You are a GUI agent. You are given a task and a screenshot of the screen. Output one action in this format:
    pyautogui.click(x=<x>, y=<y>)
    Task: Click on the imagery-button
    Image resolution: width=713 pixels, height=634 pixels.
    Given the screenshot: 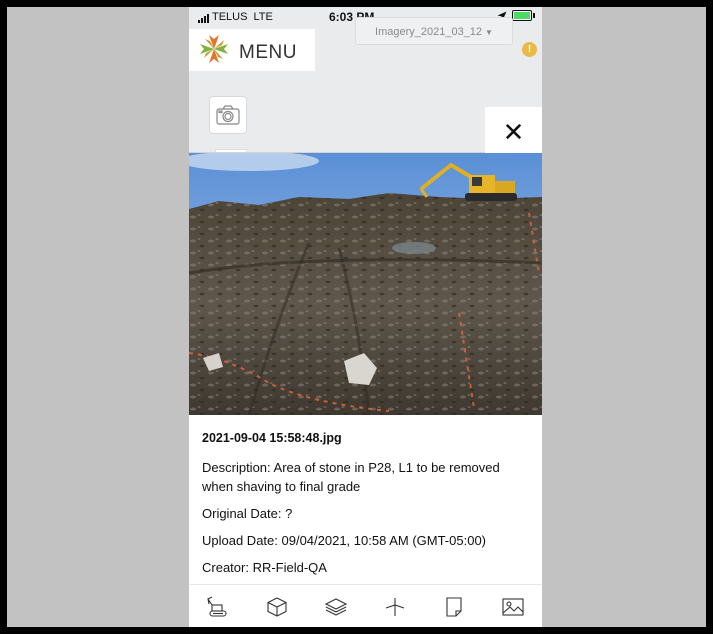 What is the action you would take?
    pyautogui.click(x=513, y=607)
    